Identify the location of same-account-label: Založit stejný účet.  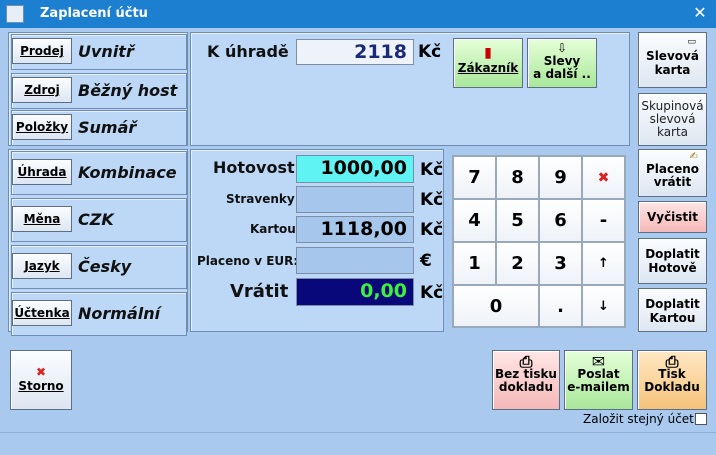
(638, 419).